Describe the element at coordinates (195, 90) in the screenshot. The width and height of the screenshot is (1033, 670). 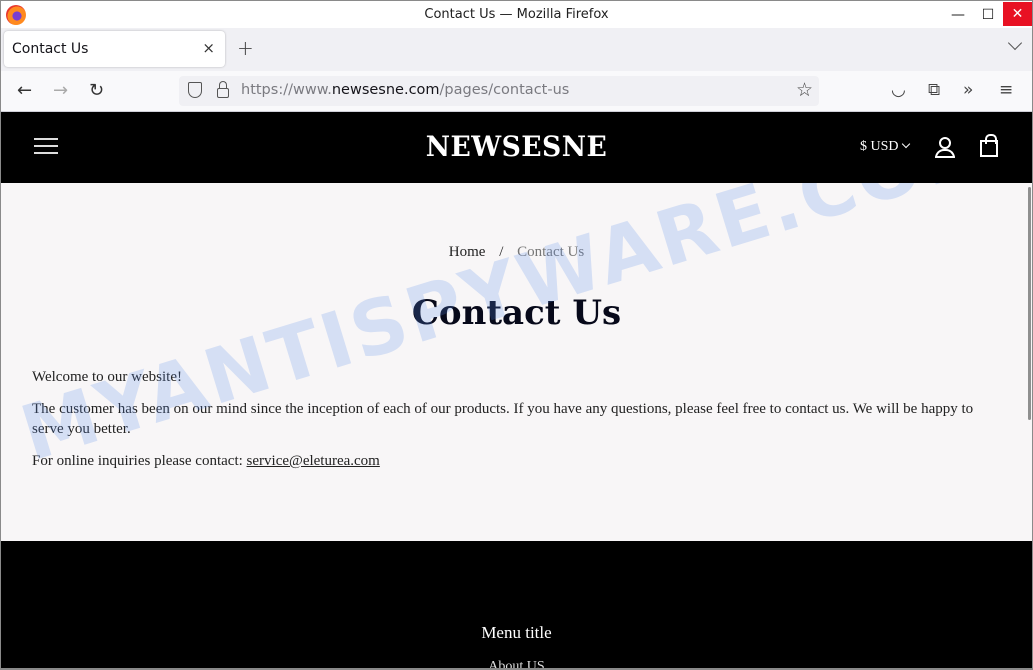
I see `tracking-protection-shield-icon` at that location.